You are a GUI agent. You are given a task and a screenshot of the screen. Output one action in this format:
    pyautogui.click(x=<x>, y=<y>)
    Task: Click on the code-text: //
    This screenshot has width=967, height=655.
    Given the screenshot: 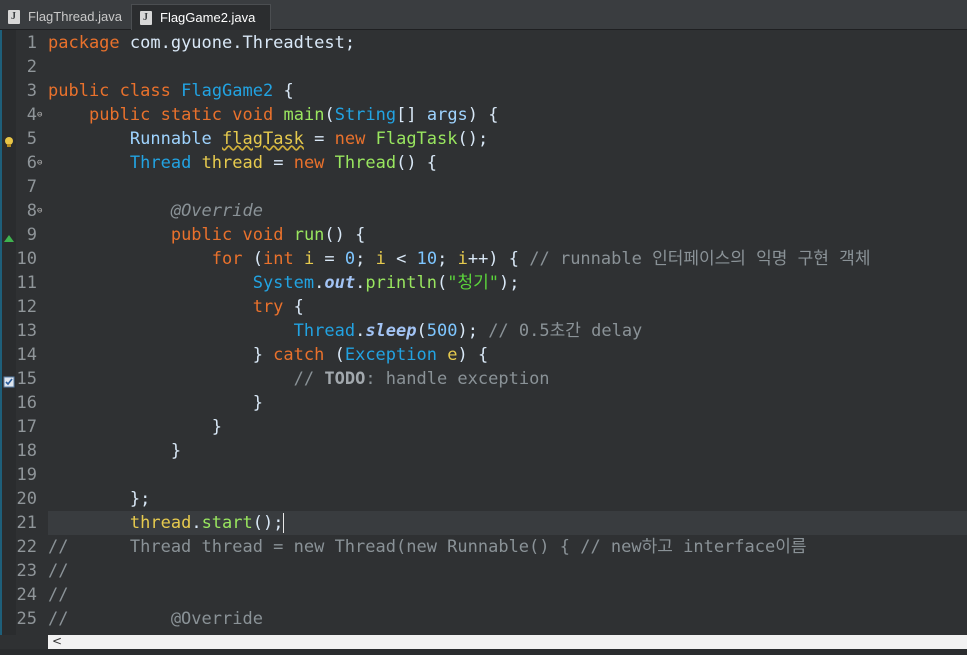 What is the action you would take?
    pyautogui.click(x=58, y=571)
    